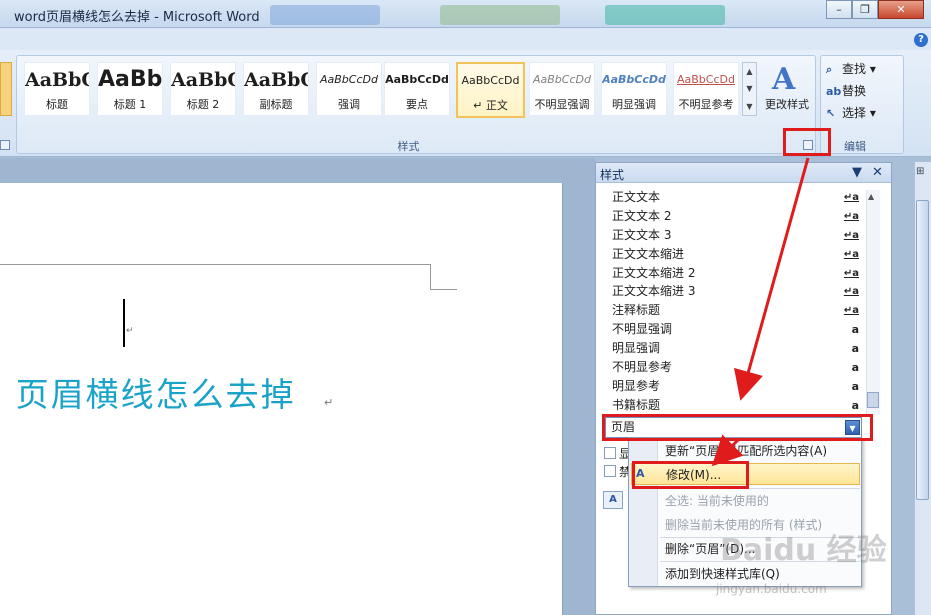 The height and width of the screenshot is (615, 931). I want to click on paragraph-mark: ↵, so click(130, 331).